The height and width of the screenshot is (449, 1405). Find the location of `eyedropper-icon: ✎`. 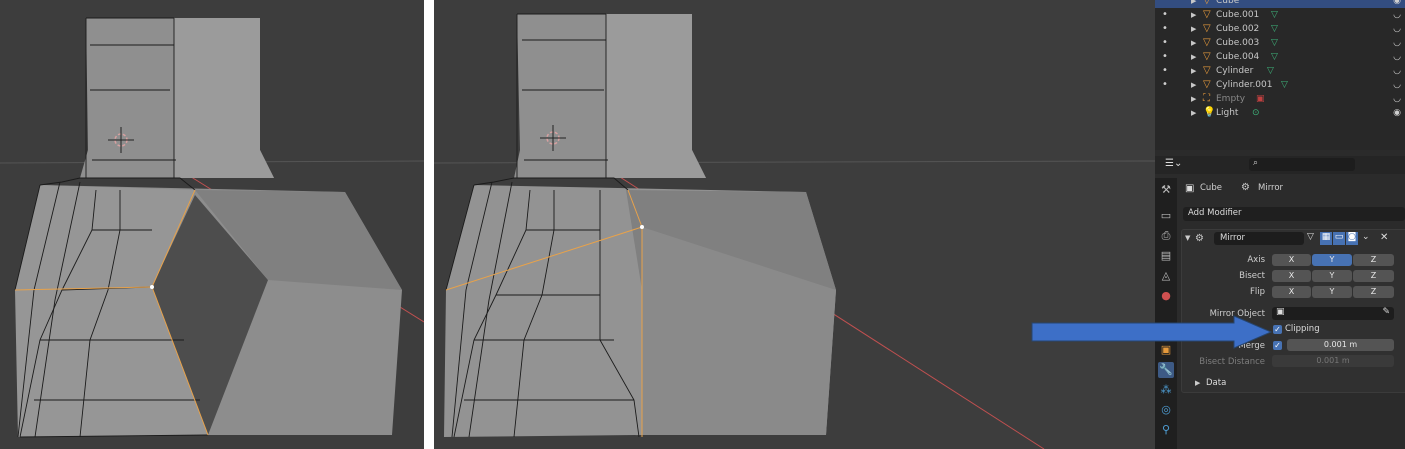

eyedropper-icon: ✎ is located at coordinates (1386, 312).